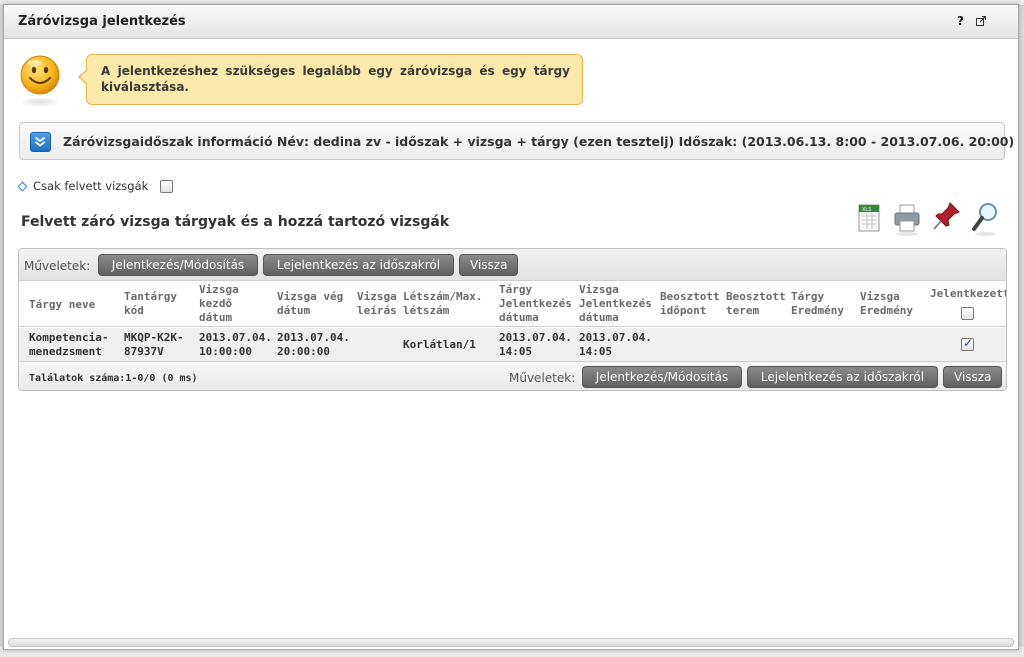  What do you see at coordinates (618, 304) in the screenshot?
I see `col-header: Vizsga Jelentkezés dátuma` at bounding box center [618, 304].